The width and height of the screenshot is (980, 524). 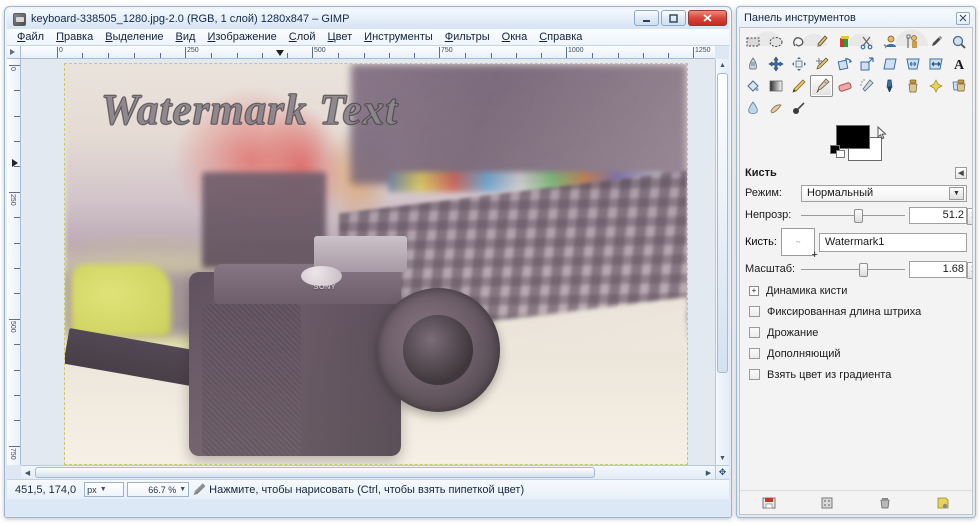 What do you see at coordinates (134, 37) in the screenshot?
I see `menu-item-select: Выделение` at bounding box center [134, 37].